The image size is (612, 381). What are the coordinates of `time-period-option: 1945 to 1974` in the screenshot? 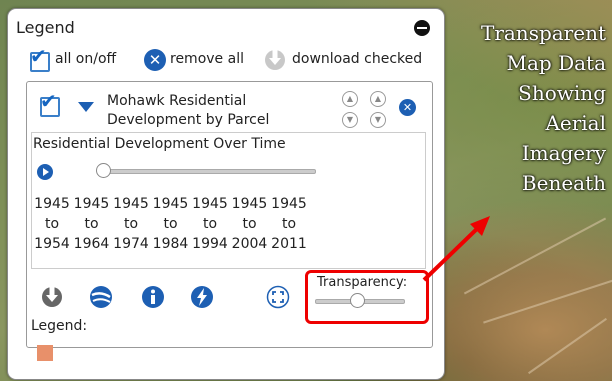 It's located at (131, 224).